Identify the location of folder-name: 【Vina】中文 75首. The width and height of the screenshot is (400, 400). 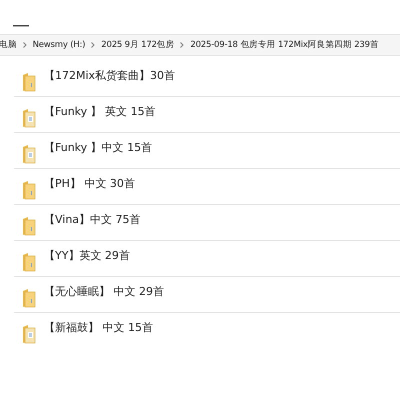
(92, 220).